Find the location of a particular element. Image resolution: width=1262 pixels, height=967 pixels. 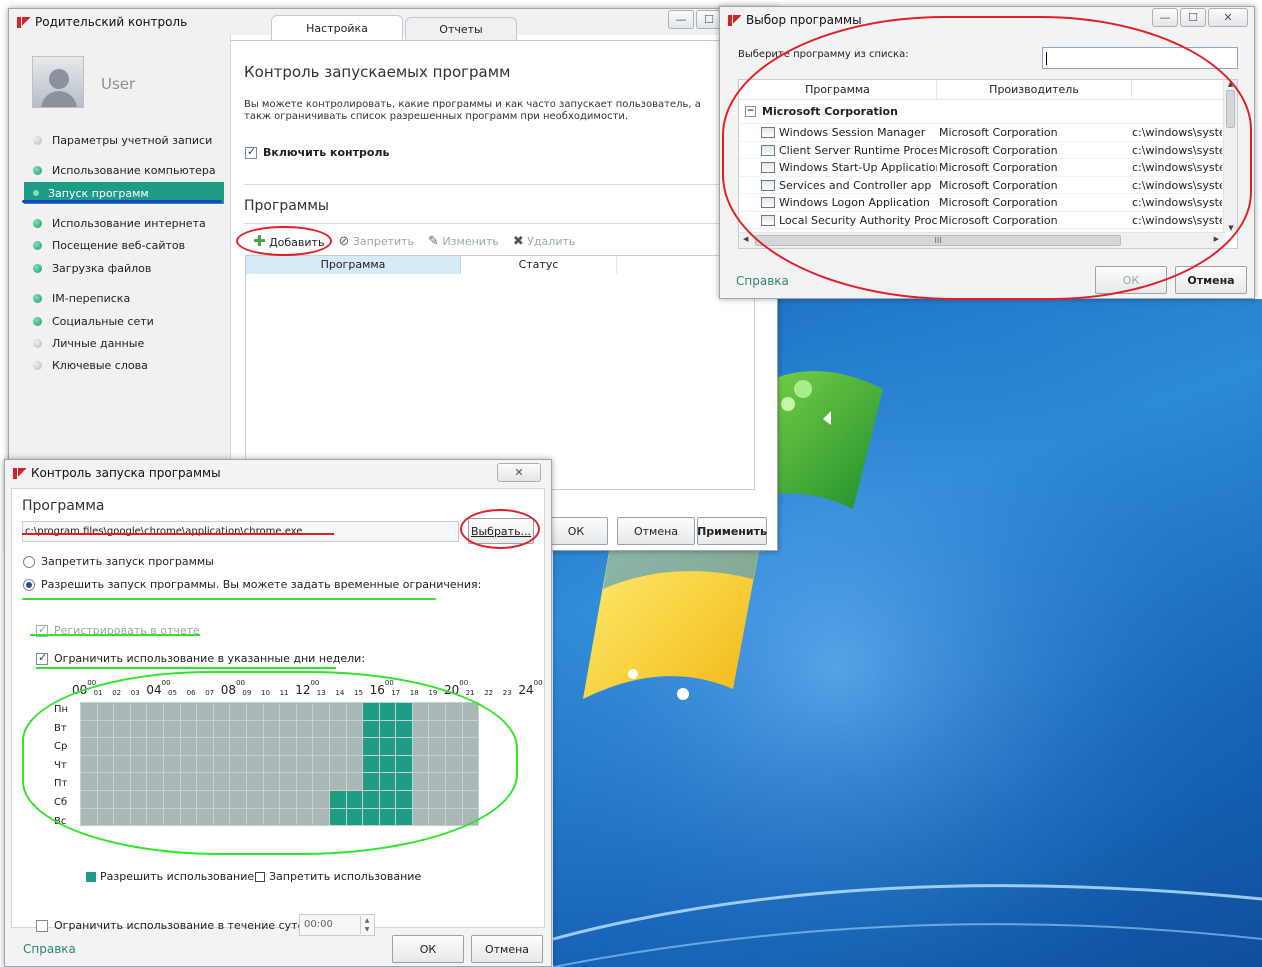

launch-title: Контроль запуска программы is located at coordinates (126, 473).